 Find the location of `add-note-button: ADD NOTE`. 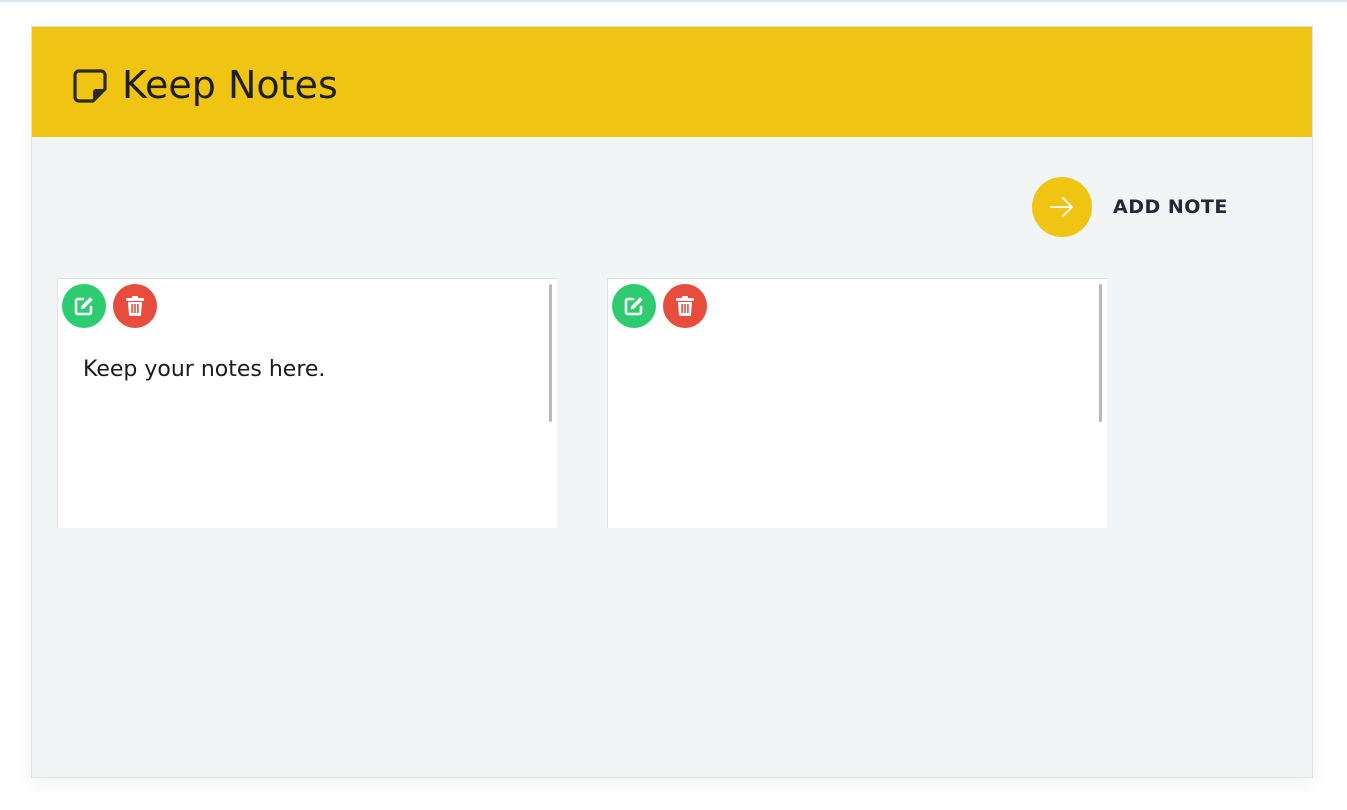

add-note-button: ADD NOTE is located at coordinates (1130, 207).